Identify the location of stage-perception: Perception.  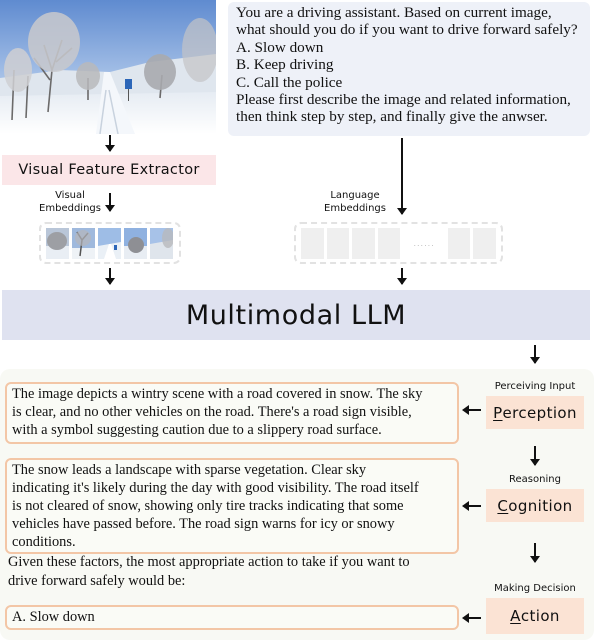
(535, 412).